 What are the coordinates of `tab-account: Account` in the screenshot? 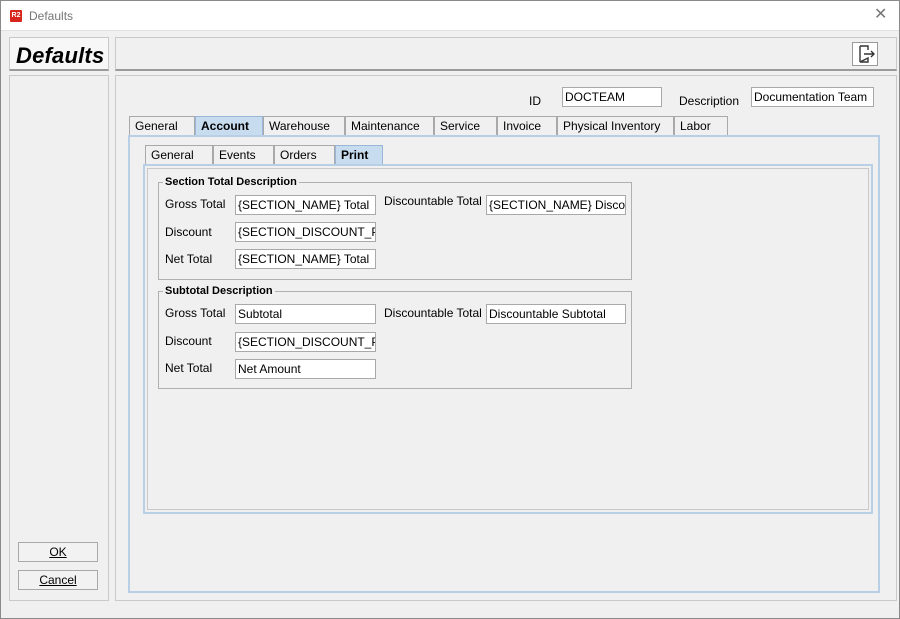 It's located at (229, 126).